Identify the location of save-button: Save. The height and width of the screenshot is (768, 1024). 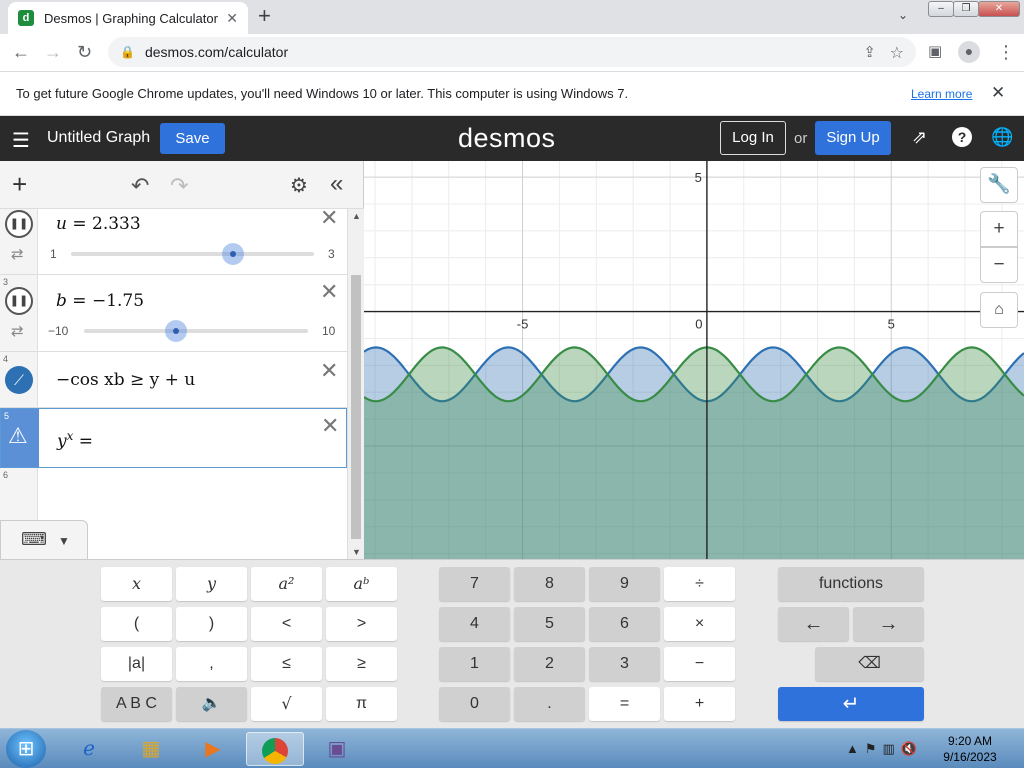
(192, 138).